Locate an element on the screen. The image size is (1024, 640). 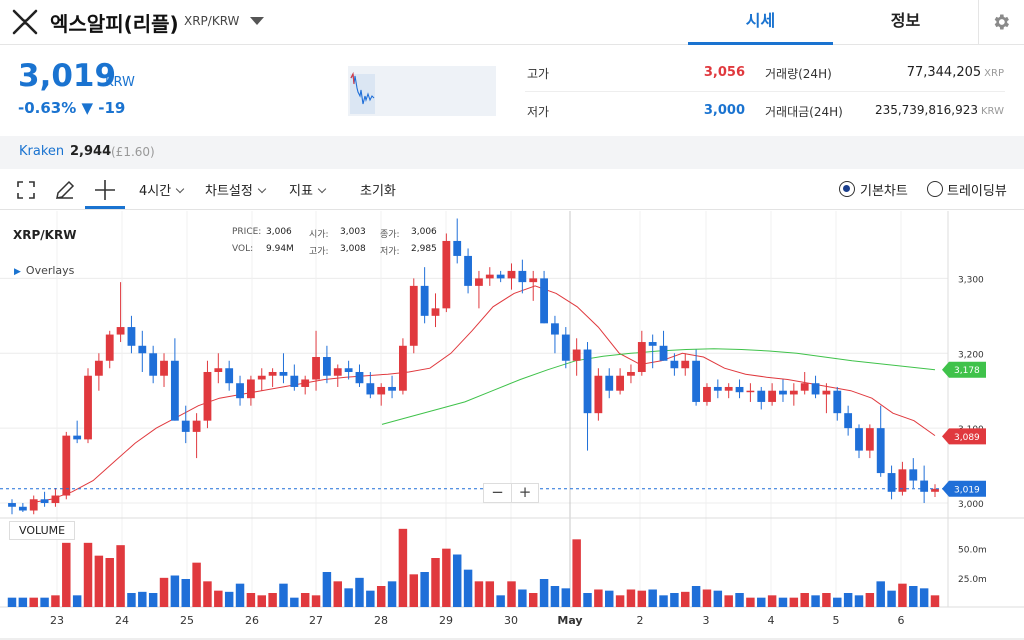
interval-label: 4시간 is located at coordinates (155, 191).